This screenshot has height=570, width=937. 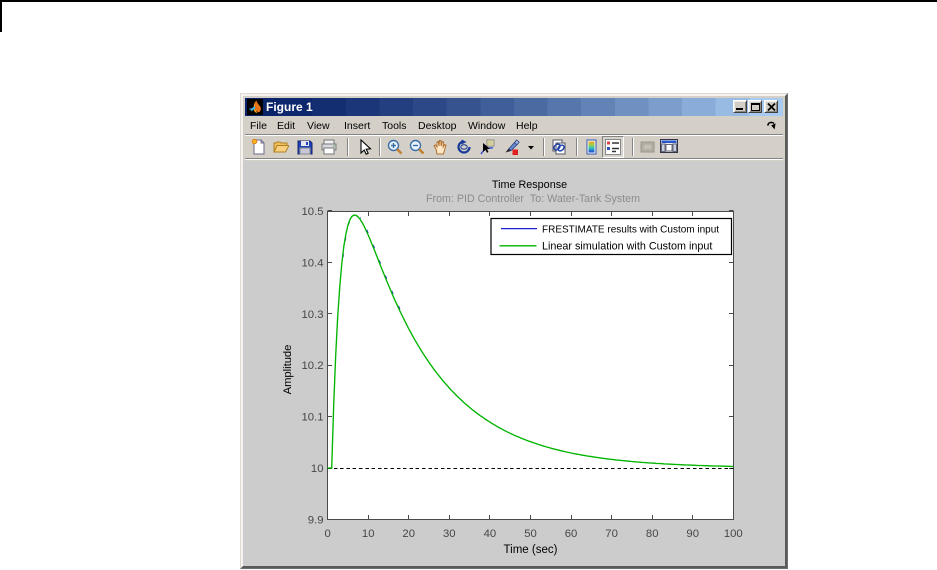 What do you see at coordinates (627, 247) in the screenshot?
I see `svg-text:Linear simulation with Custom: Linear simulation with Custom input` at bounding box center [627, 247].